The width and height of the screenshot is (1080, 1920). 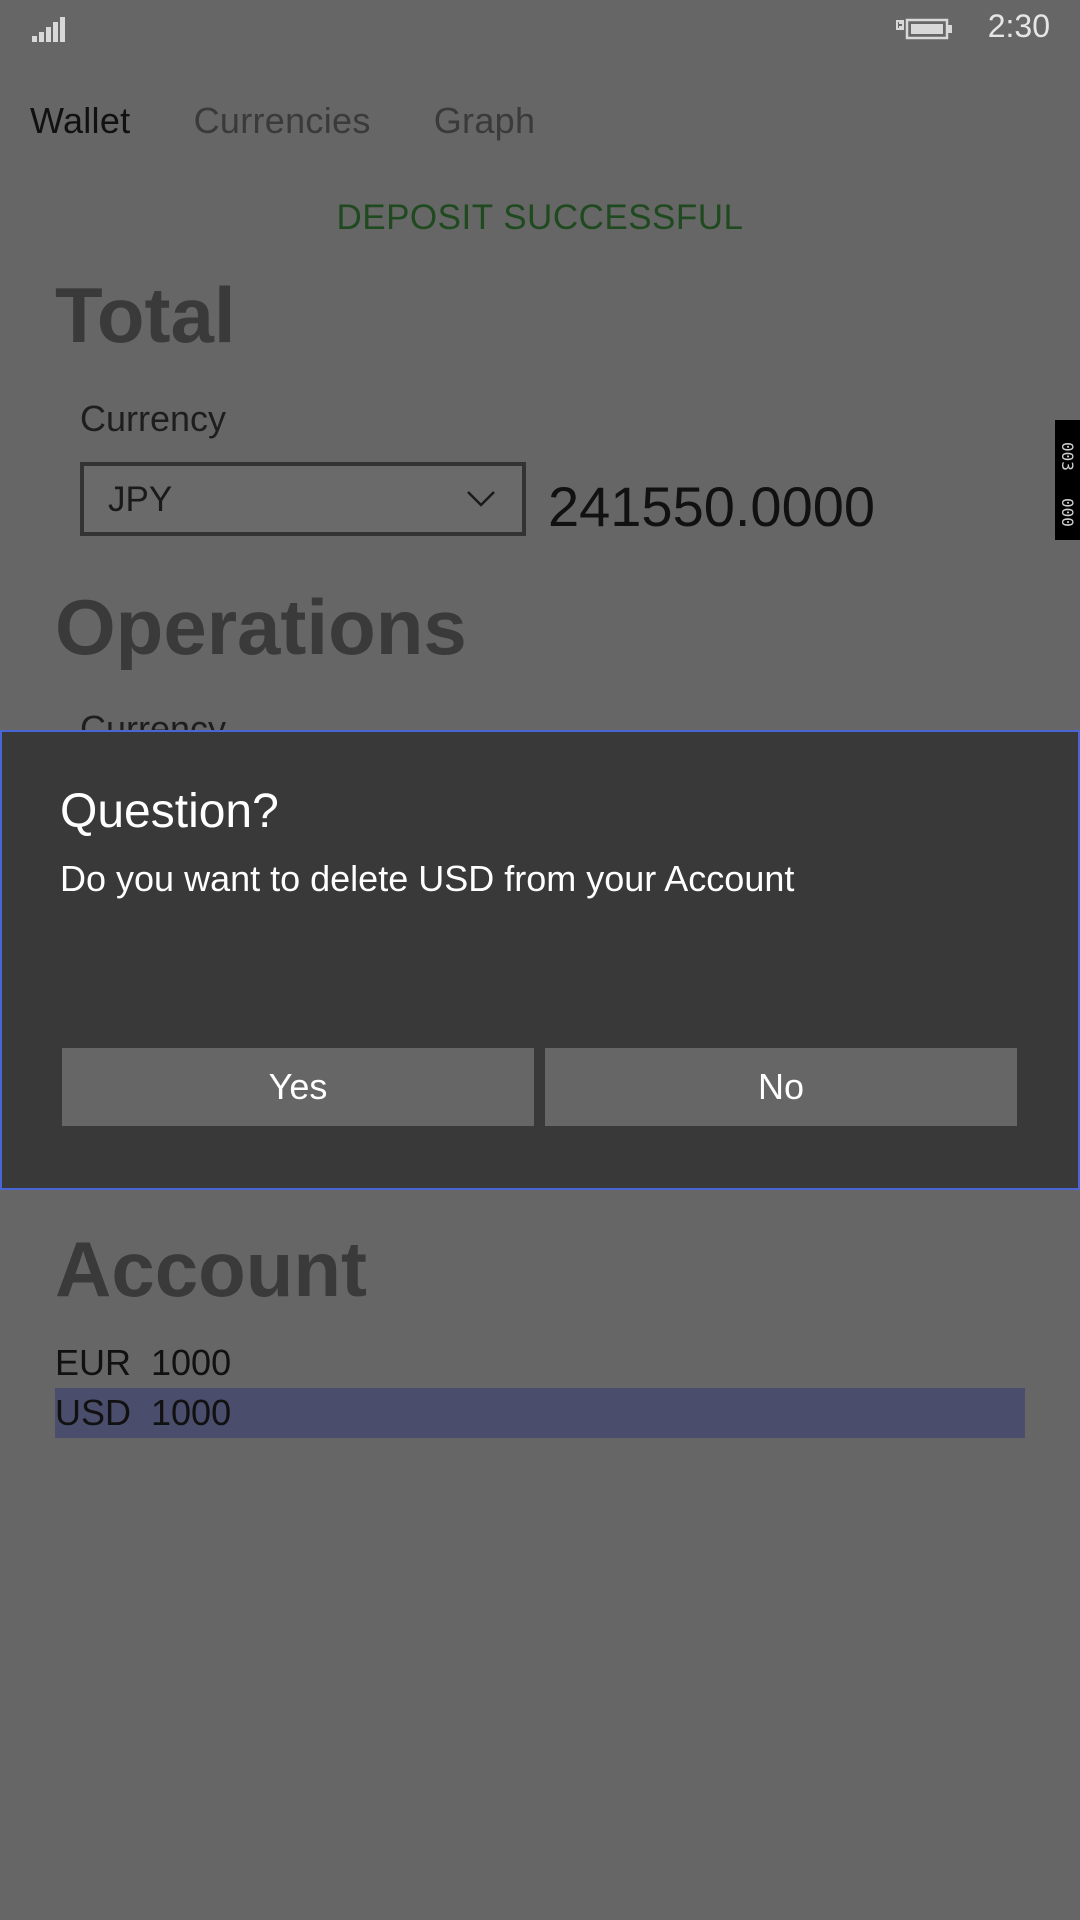 I want to click on account-item-usd: USD 1000, so click(x=540, y=1413).